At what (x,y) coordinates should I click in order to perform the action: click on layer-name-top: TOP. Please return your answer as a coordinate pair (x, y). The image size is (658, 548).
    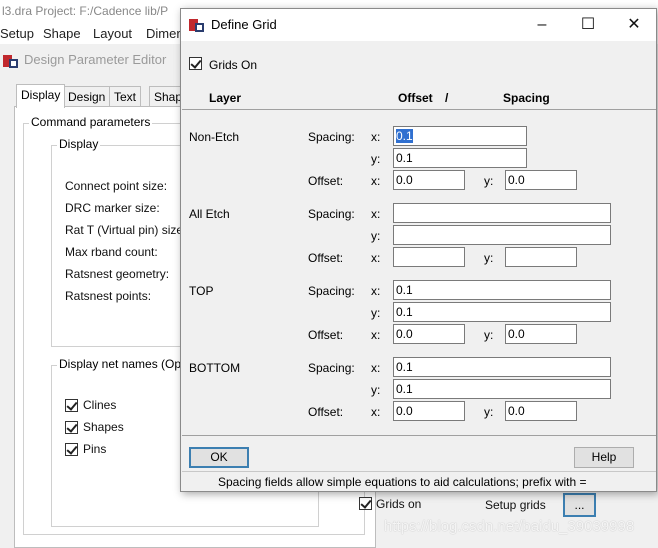
    Looking at the image, I should click on (201, 291).